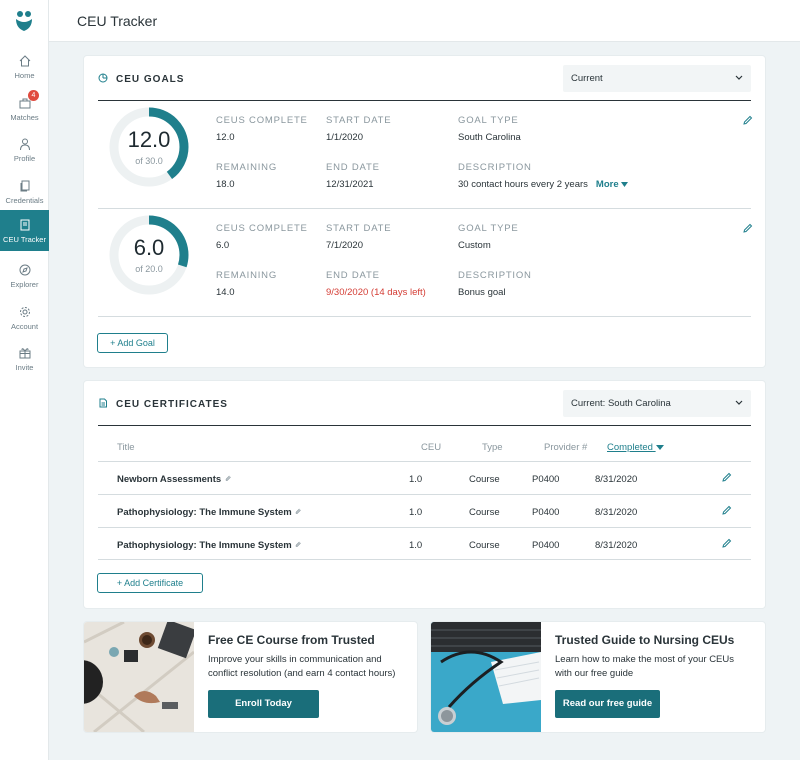 The image size is (800, 760). Describe the element at coordinates (225, 137) in the screenshot. I see `ceus-complete-value: 12.0` at that location.